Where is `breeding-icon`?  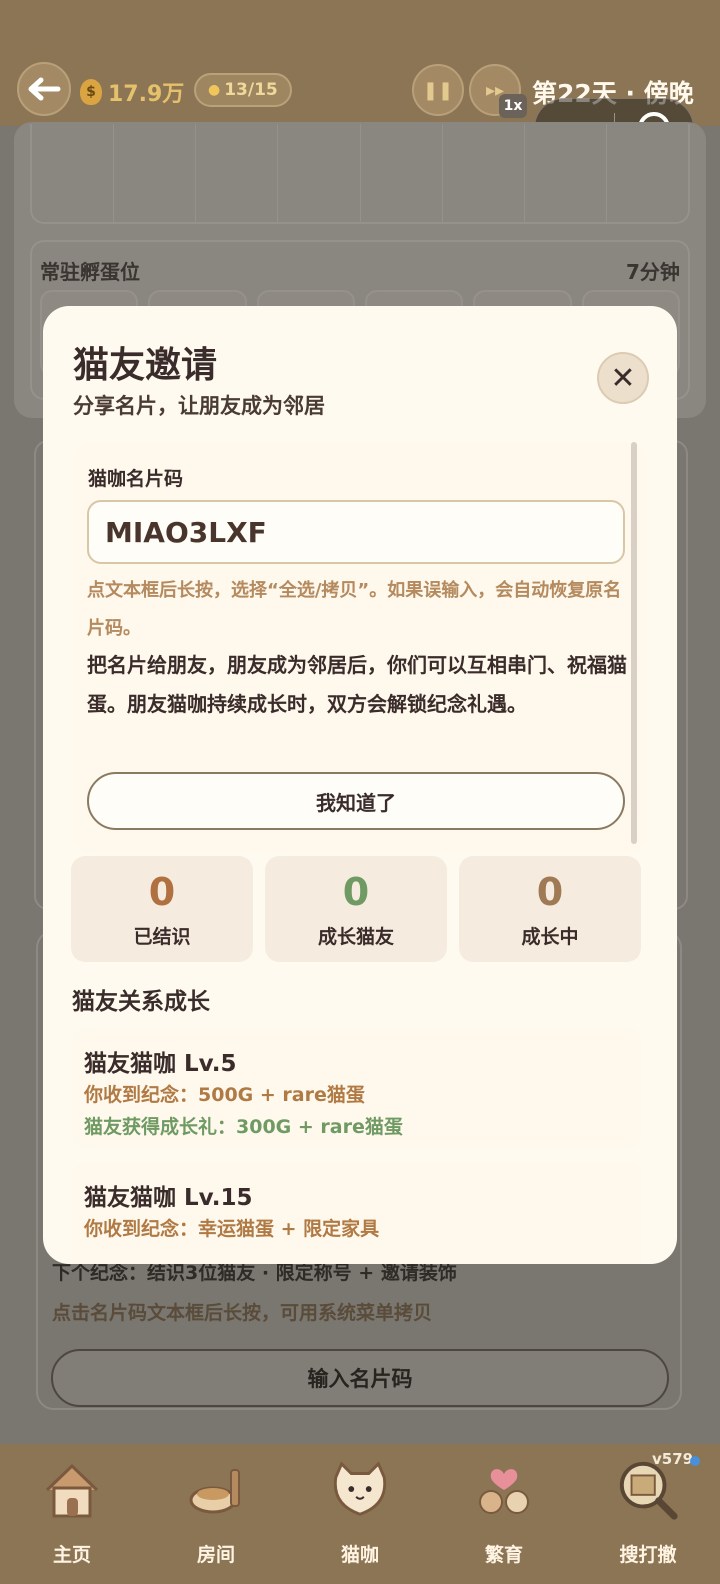 breeding-icon is located at coordinates (504, 1490).